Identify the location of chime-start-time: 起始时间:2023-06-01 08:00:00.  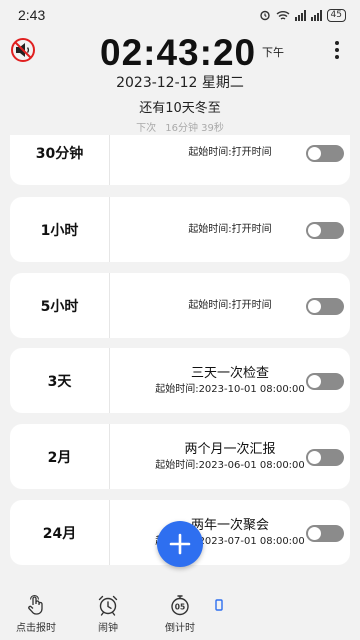
(230, 465).